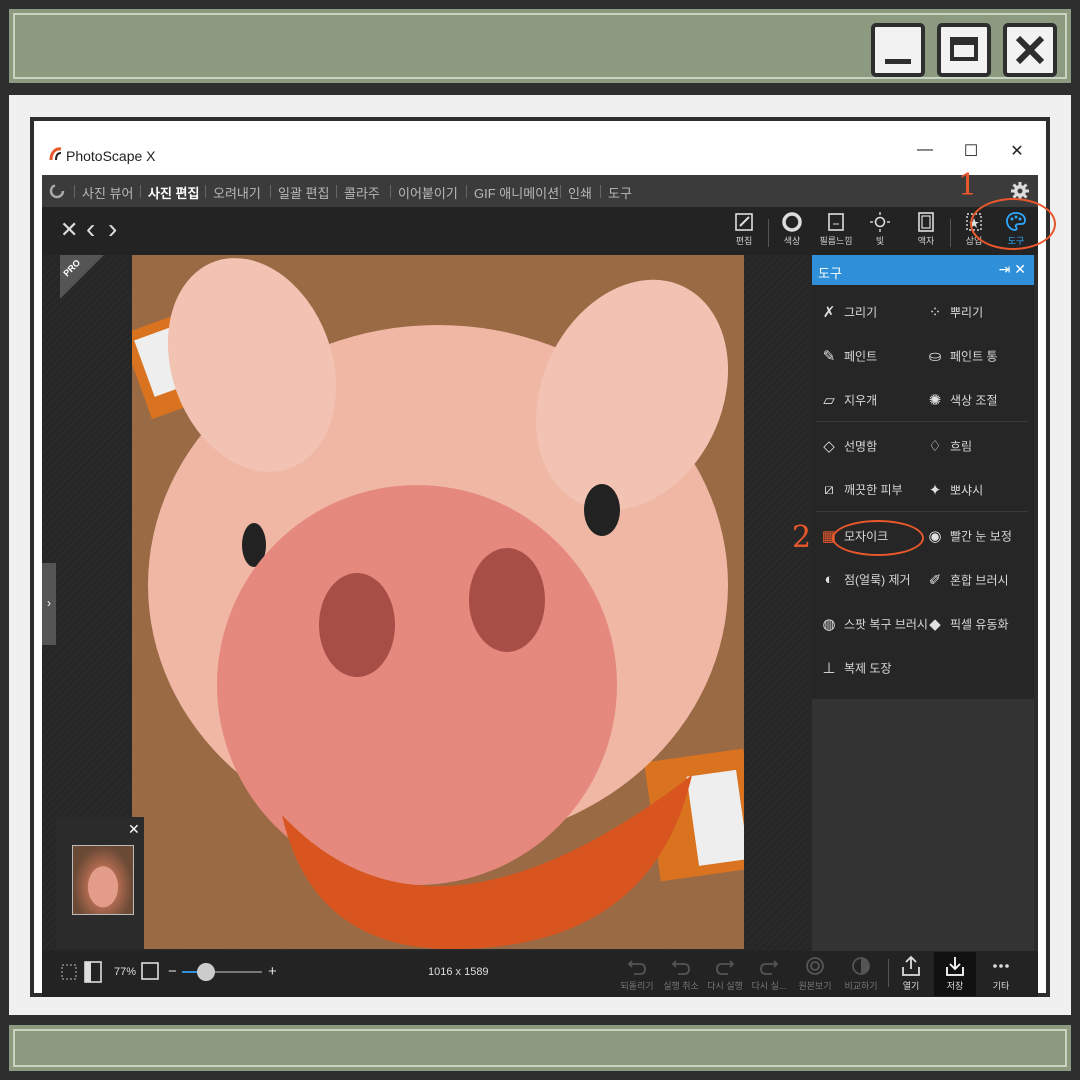  What do you see at coordinates (847, 400) in the screenshot?
I see `tool-eraser: ▱ 지우개` at bounding box center [847, 400].